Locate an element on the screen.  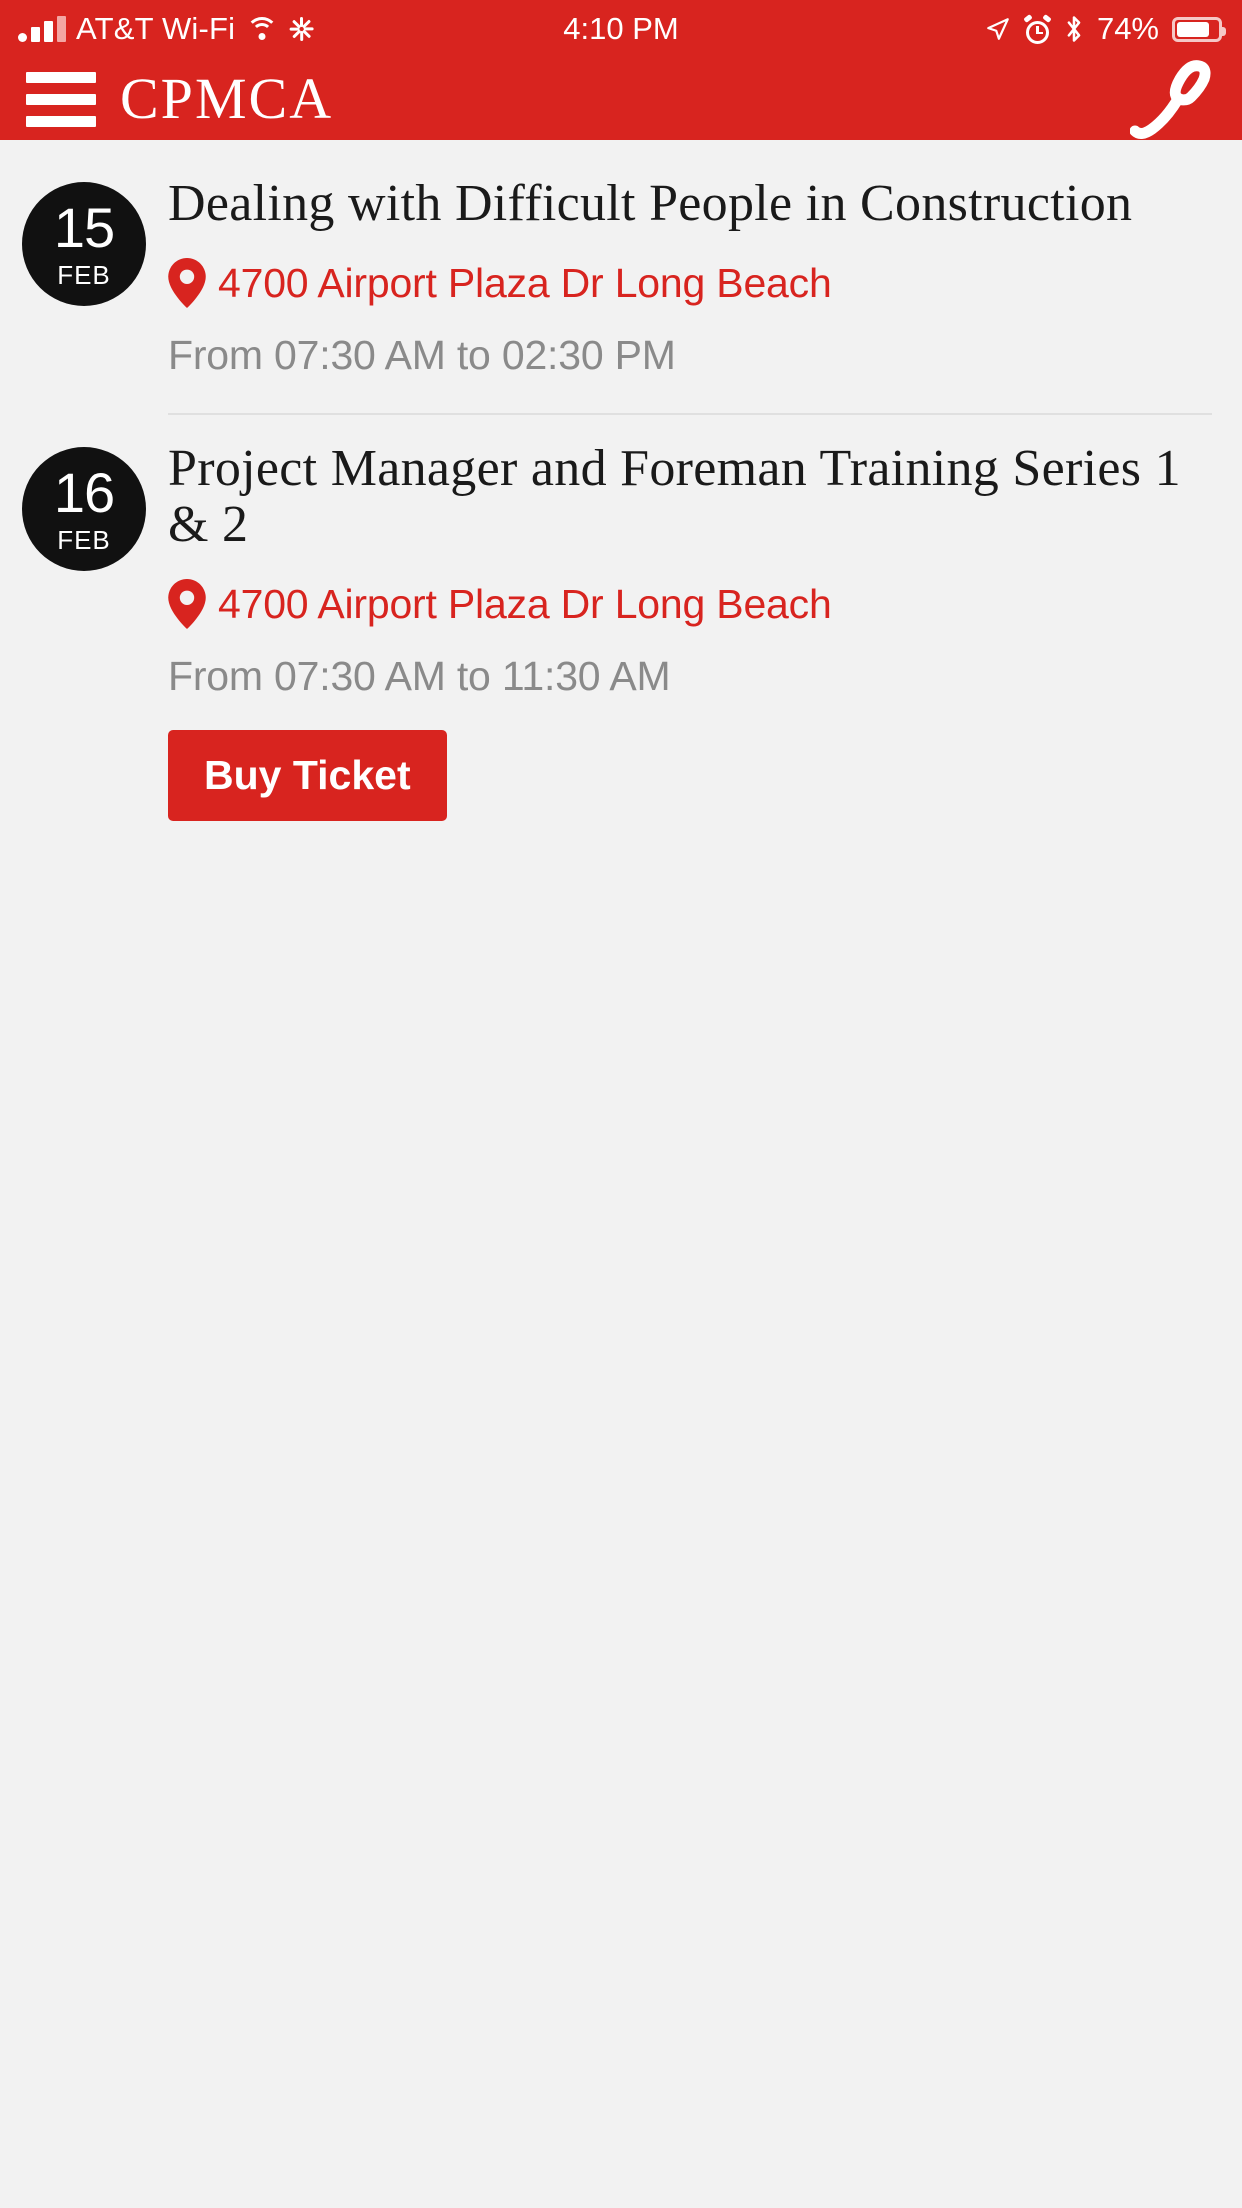
event-time-label: From 07:30 AM to 02:30 PM is located at coordinates (422, 355).